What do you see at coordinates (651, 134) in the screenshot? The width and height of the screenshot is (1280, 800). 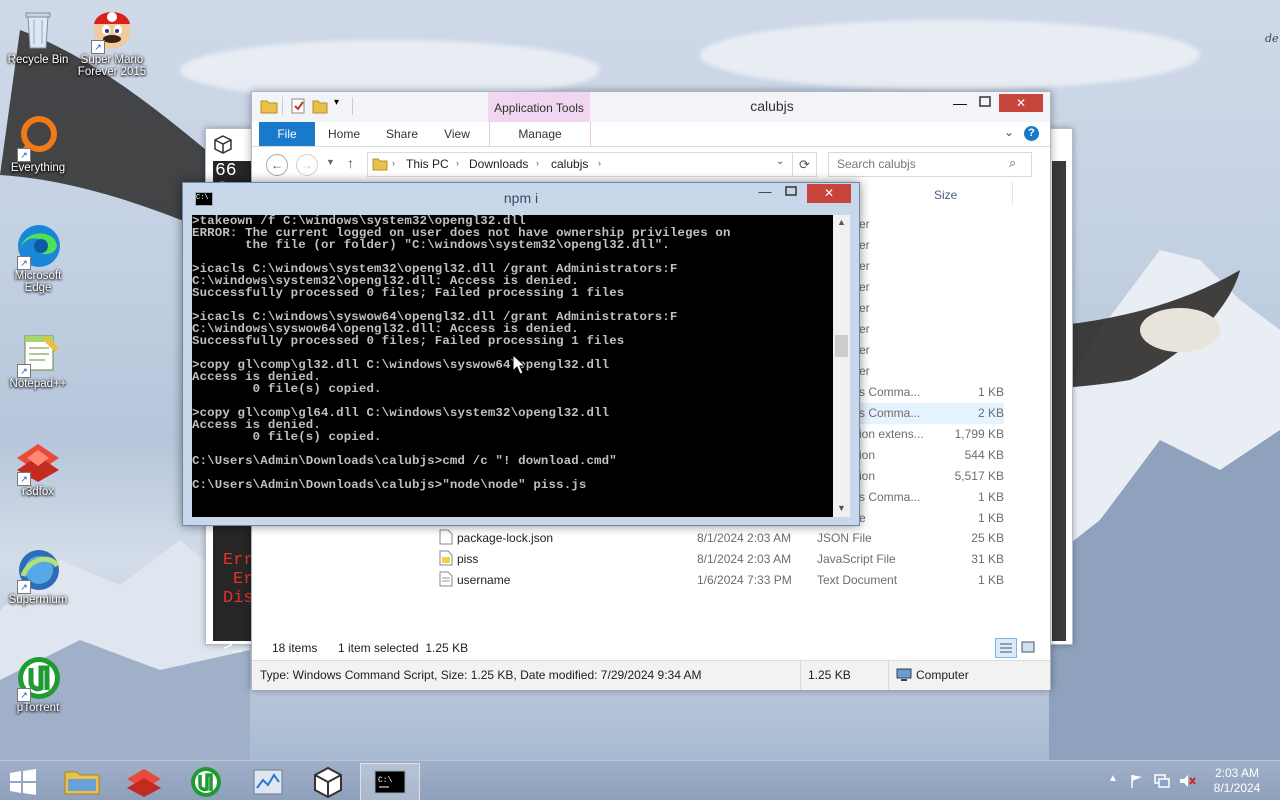 I see `ribbon` at bounding box center [651, 134].